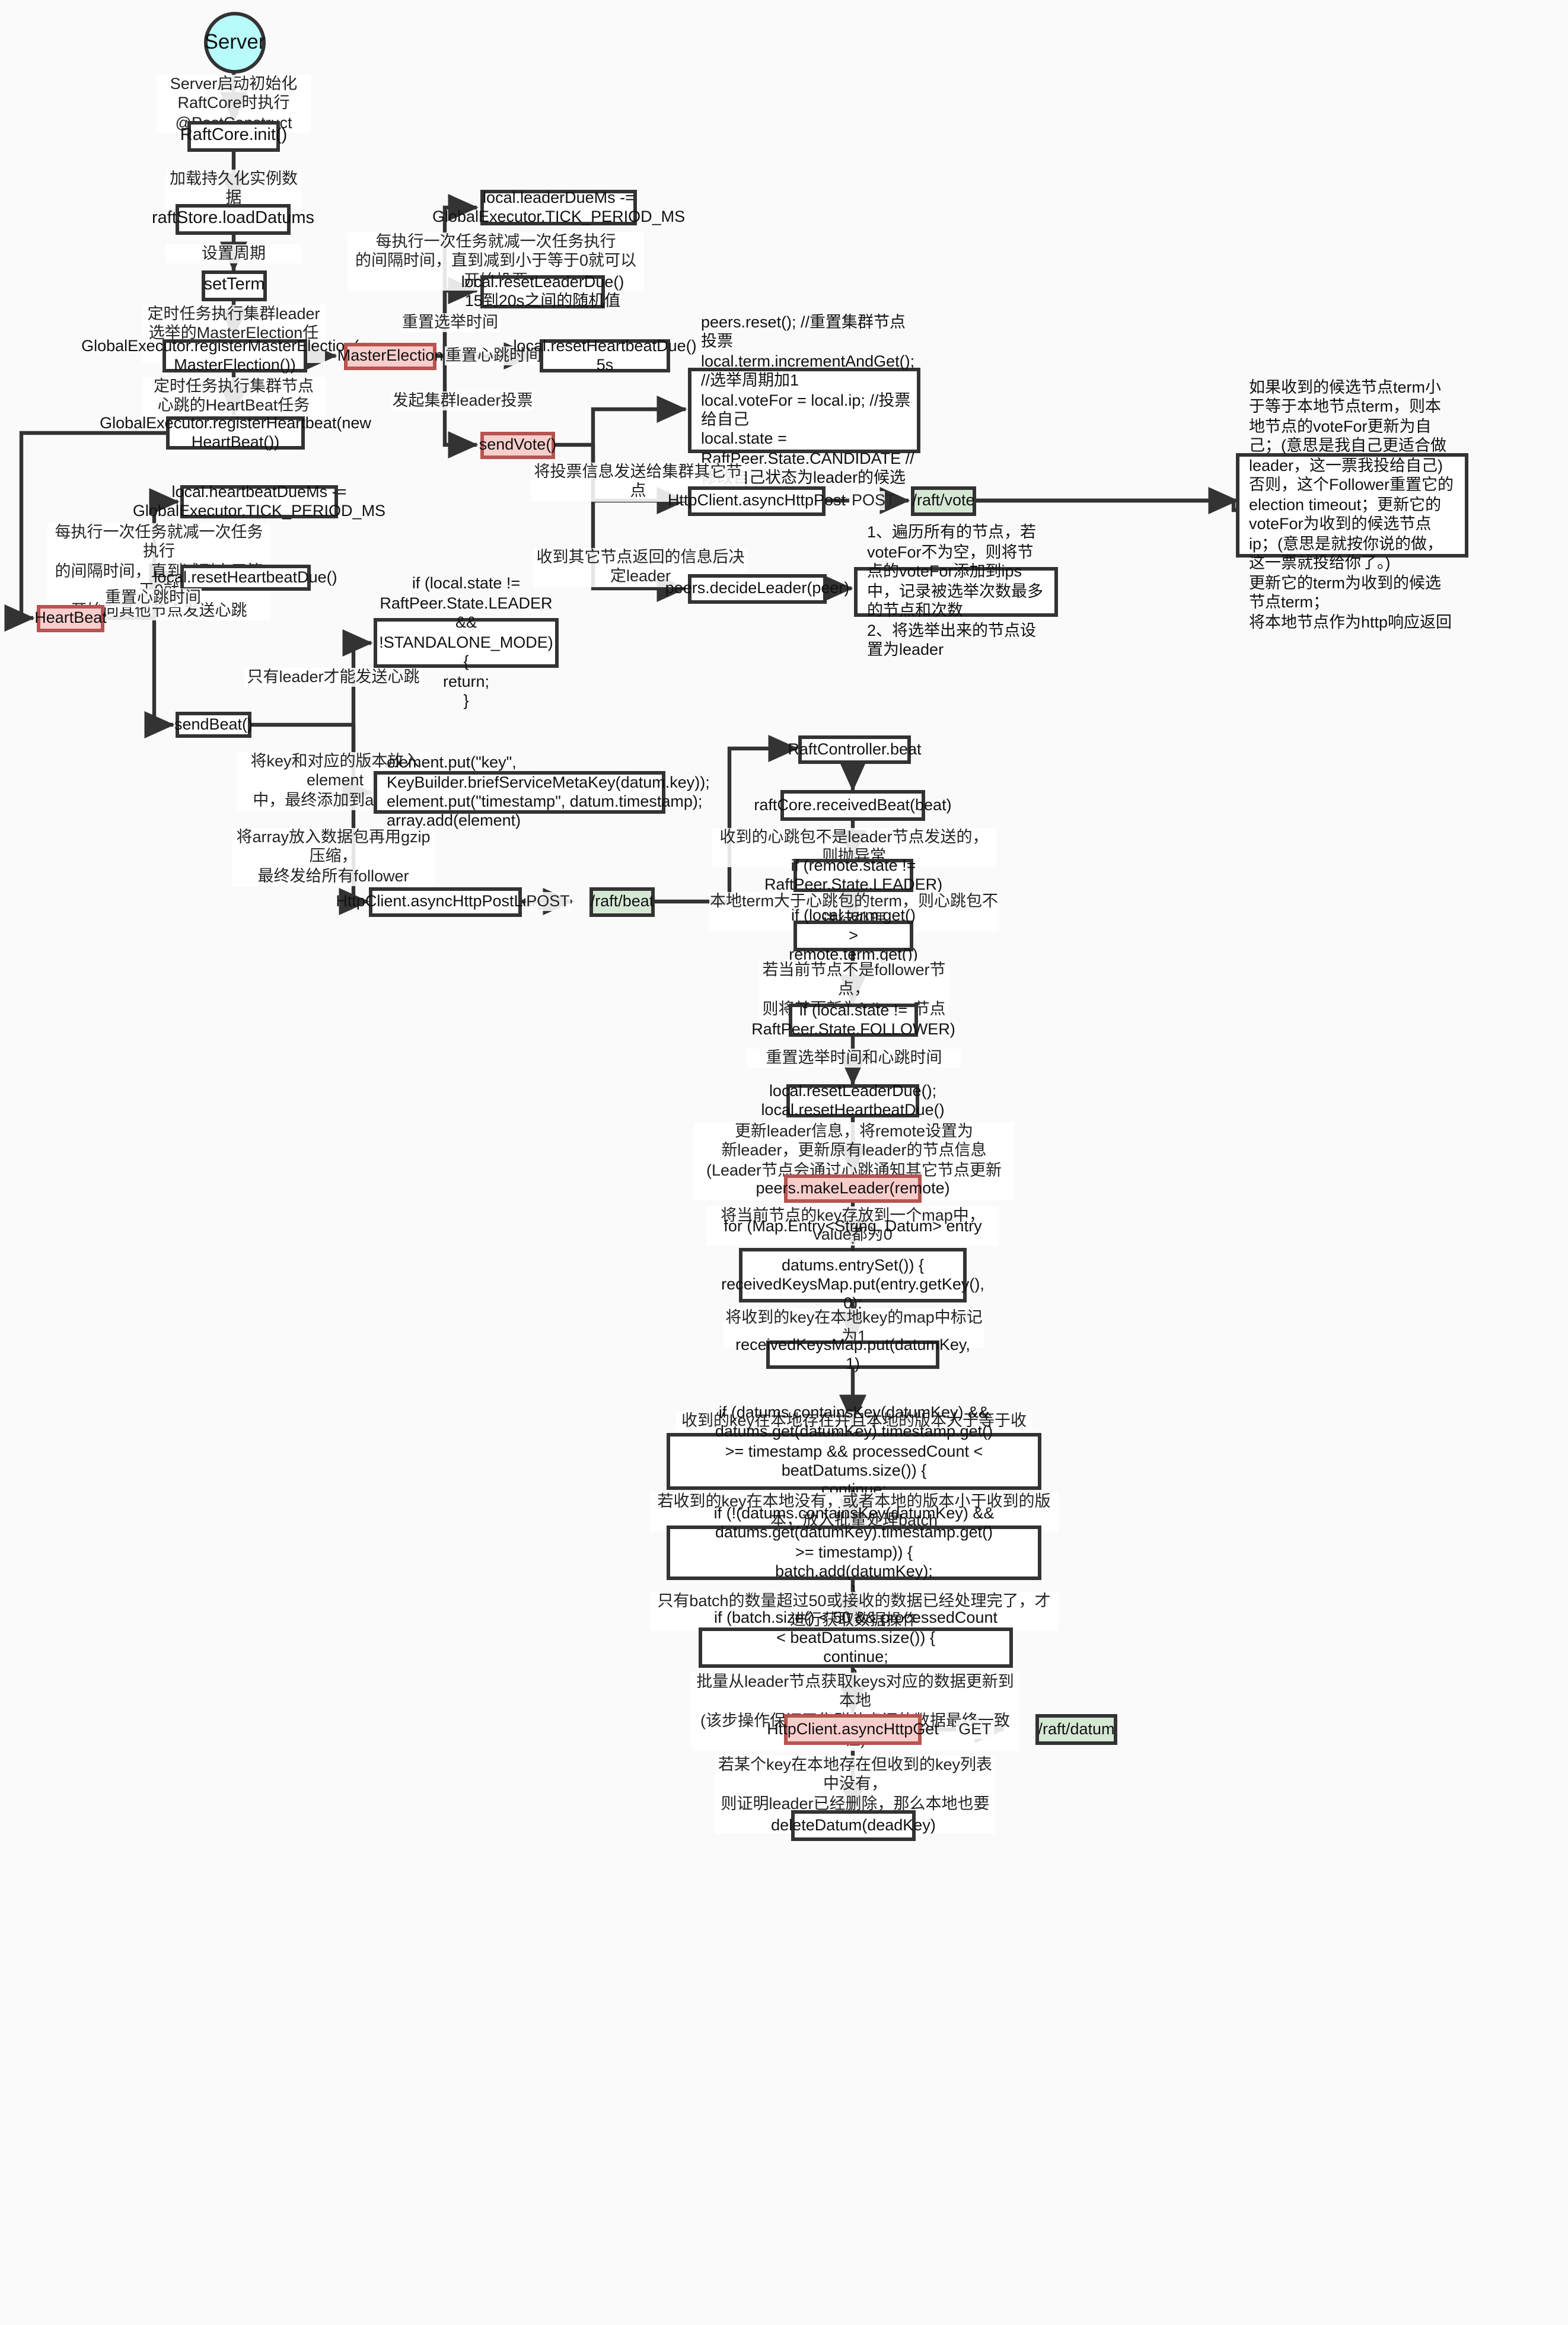 The width and height of the screenshot is (1568, 2325). I want to click on node-master-election: MasterElection, so click(390, 357).